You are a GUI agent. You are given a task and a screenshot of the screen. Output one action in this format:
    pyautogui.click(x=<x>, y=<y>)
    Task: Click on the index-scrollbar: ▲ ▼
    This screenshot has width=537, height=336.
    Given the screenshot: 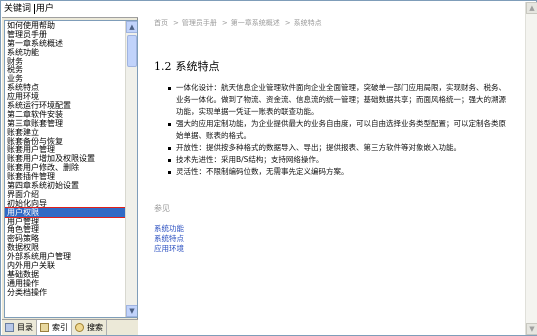 What is the action you would take?
    pyautogui.click(x=131, y=169)
    